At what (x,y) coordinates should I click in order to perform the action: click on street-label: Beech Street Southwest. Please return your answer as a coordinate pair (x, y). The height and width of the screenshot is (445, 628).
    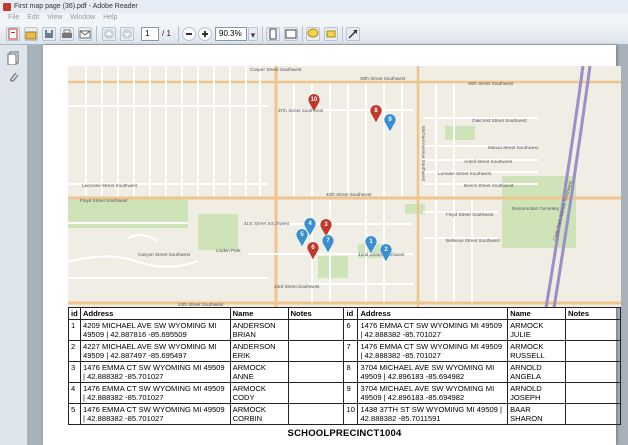
    Looking at the image, I should click on (489, 185).